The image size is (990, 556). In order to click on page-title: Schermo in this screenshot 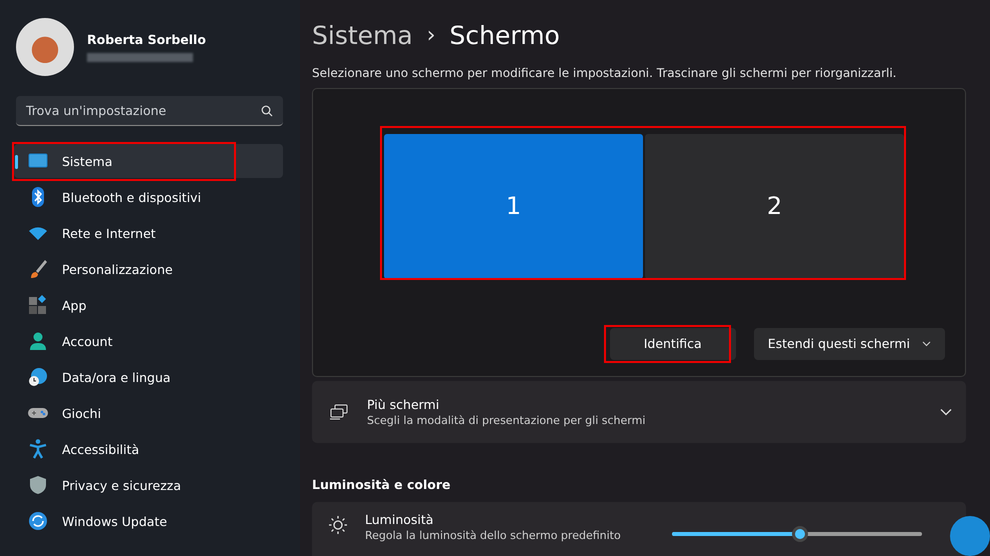, I will do `click(505, 35)`.